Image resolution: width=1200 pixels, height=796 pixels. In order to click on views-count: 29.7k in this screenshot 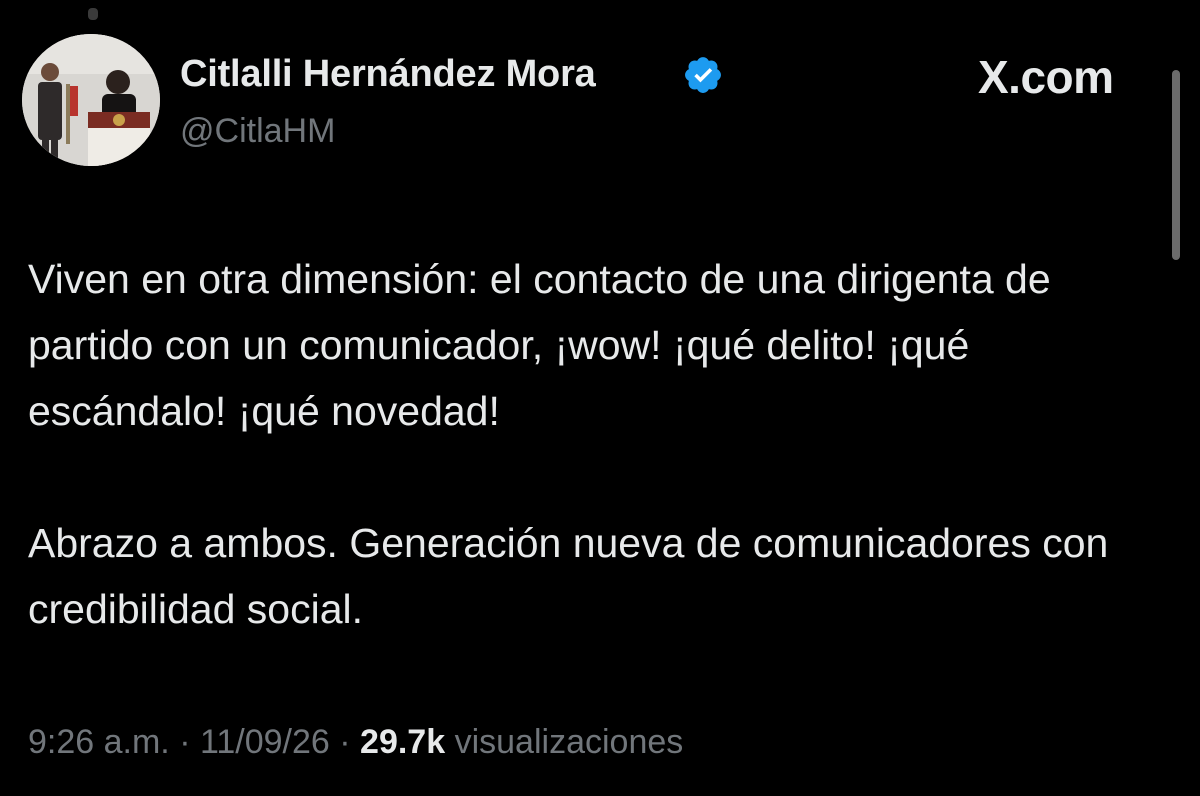, I will do `click(403, 742)`.